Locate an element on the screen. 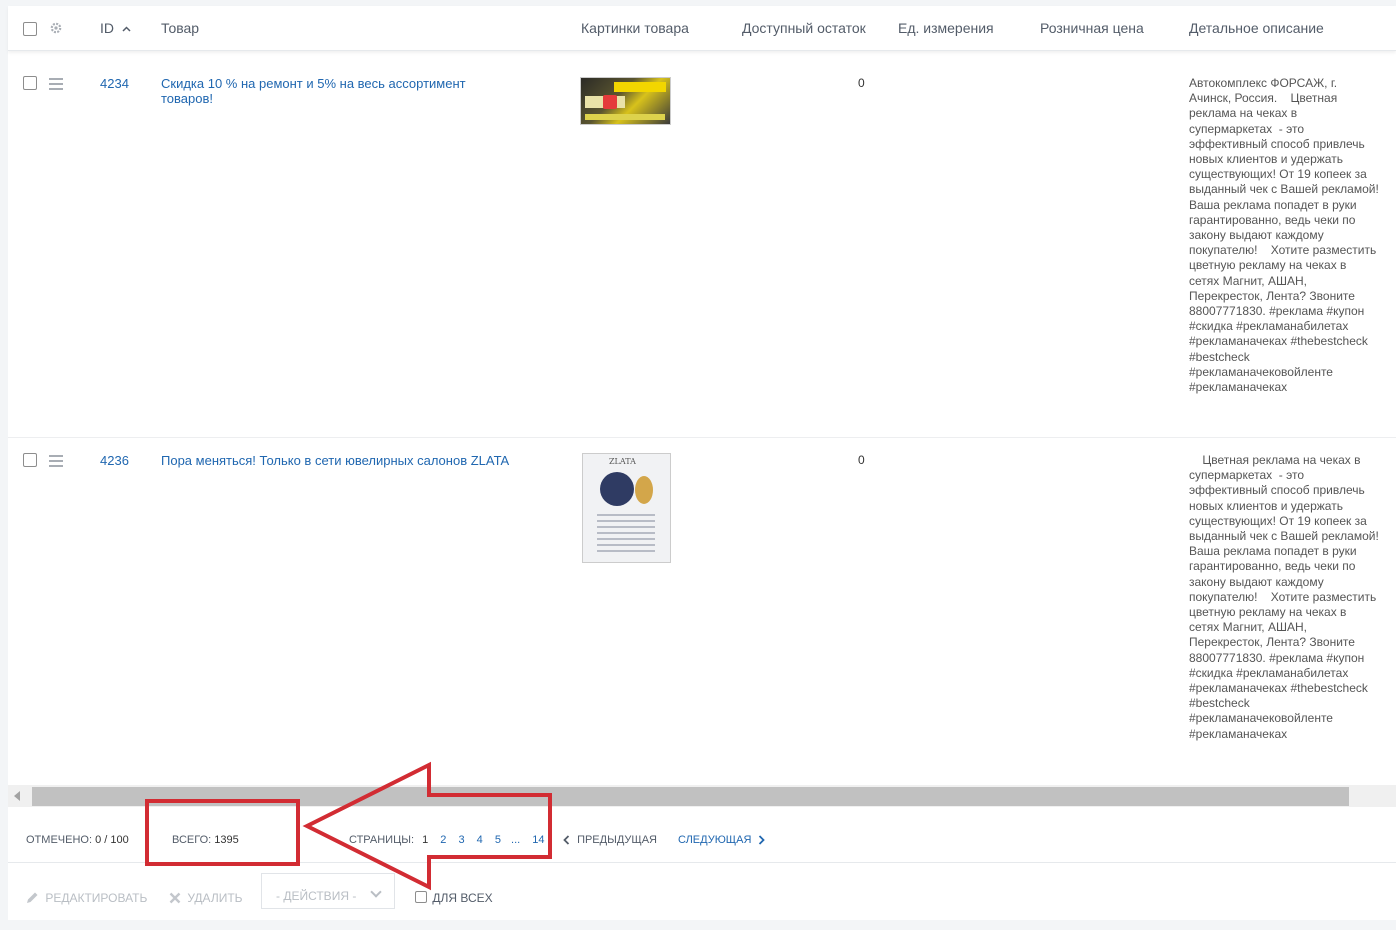 The image size is (1396, 930). delete-button: УДАЛИТЬ is located at coordinates (206, 898).